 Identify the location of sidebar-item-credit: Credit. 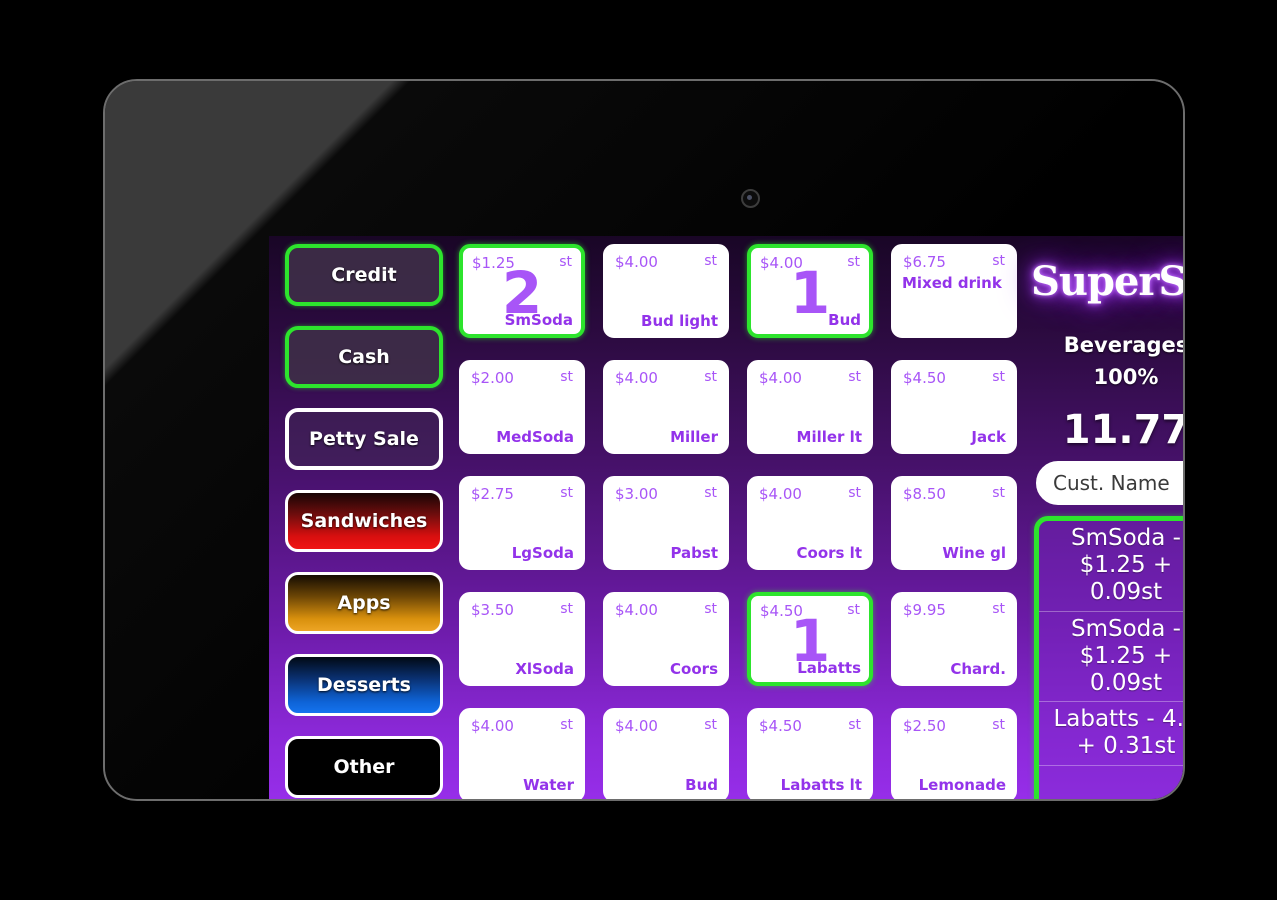
(364, 275).